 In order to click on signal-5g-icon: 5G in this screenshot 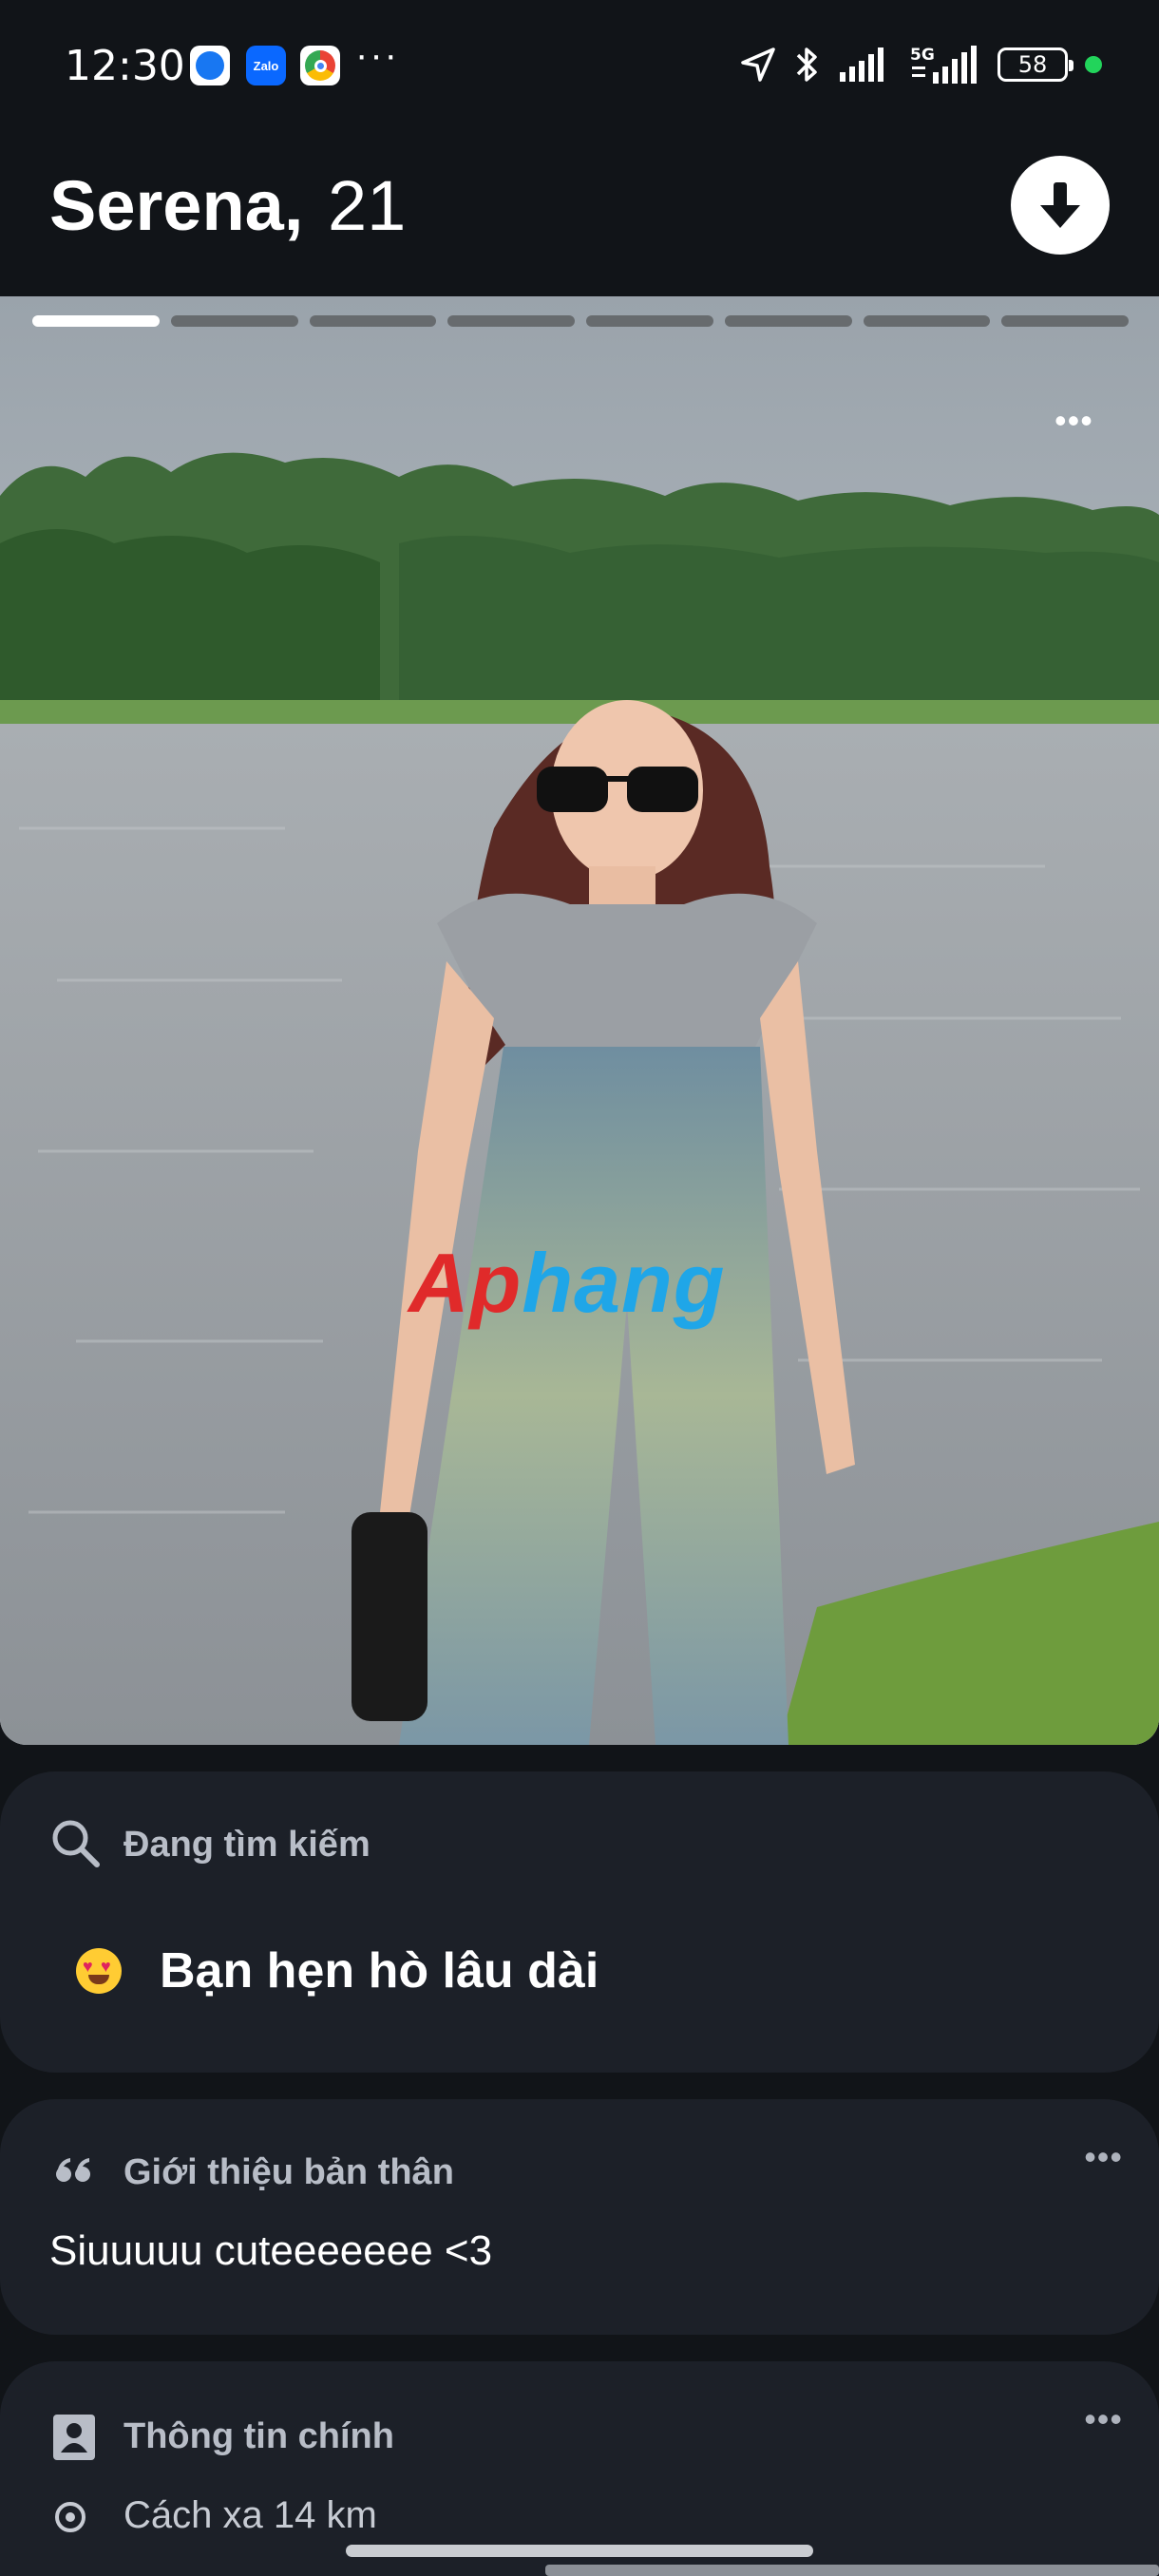, I will do `click(944, 64)`.